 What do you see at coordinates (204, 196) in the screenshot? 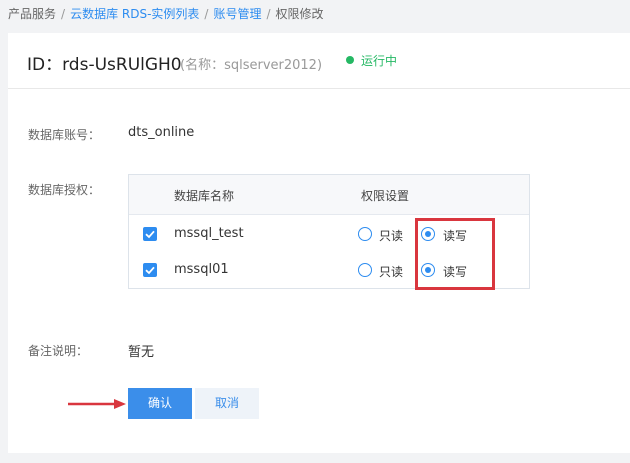
I see `column-header-db-name: 数据库名称` at bounding box center [204, 196].